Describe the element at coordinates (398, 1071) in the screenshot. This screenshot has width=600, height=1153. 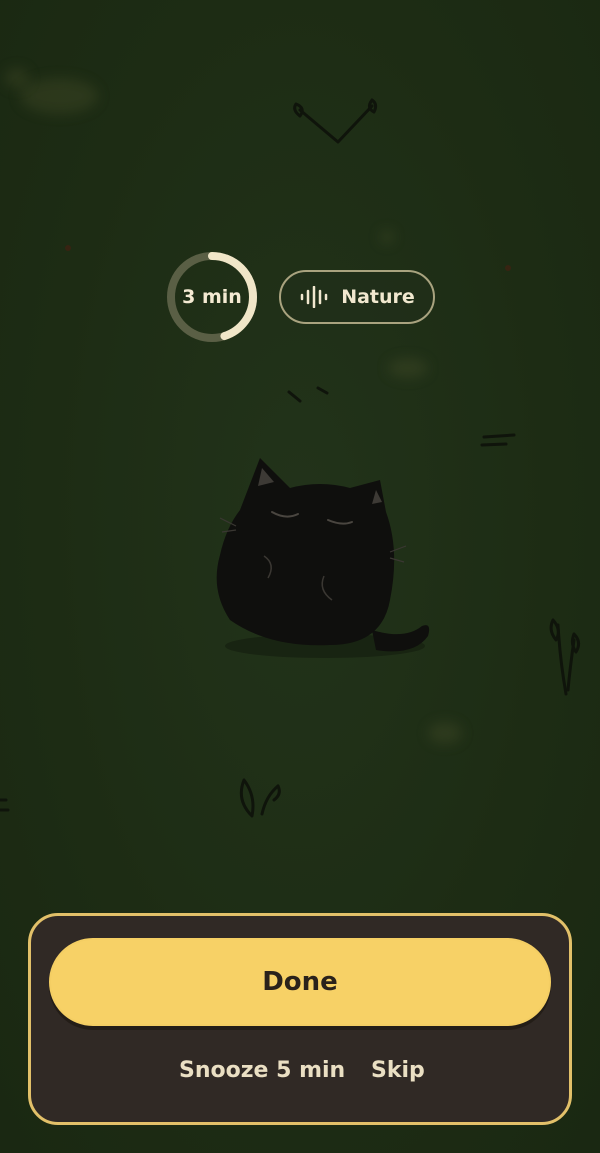
I see `skip-button: Skip` at that location.